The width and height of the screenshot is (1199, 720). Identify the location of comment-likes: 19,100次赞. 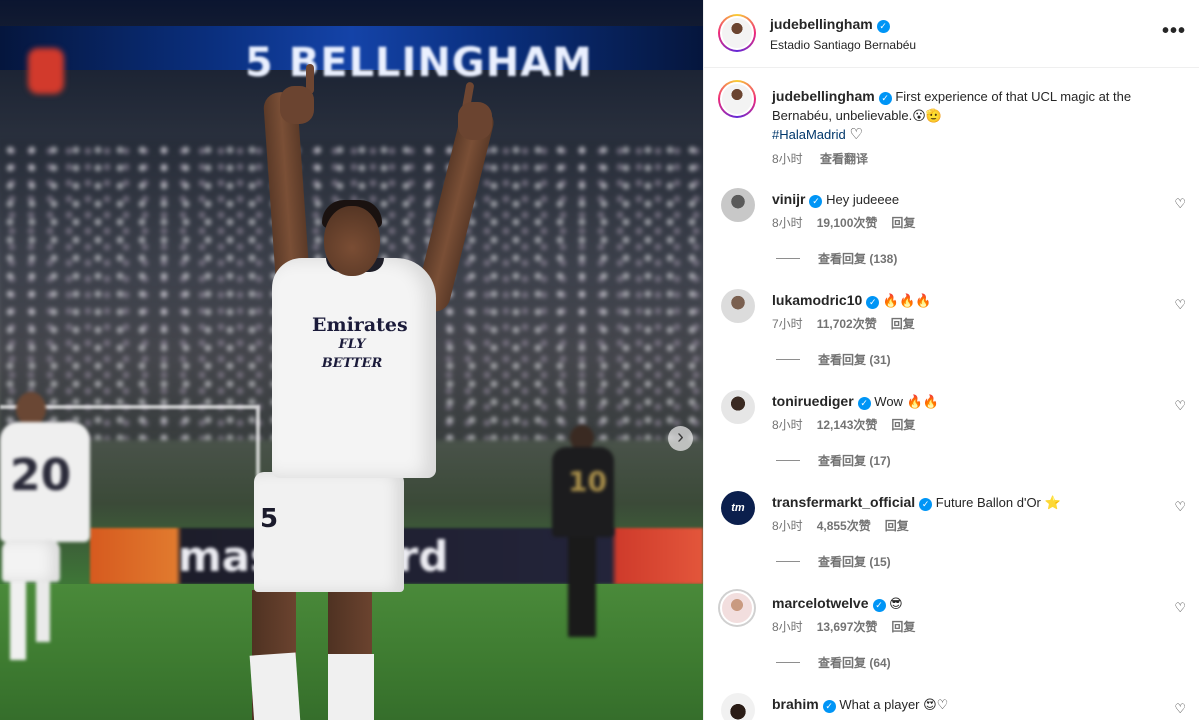
(847, 223).